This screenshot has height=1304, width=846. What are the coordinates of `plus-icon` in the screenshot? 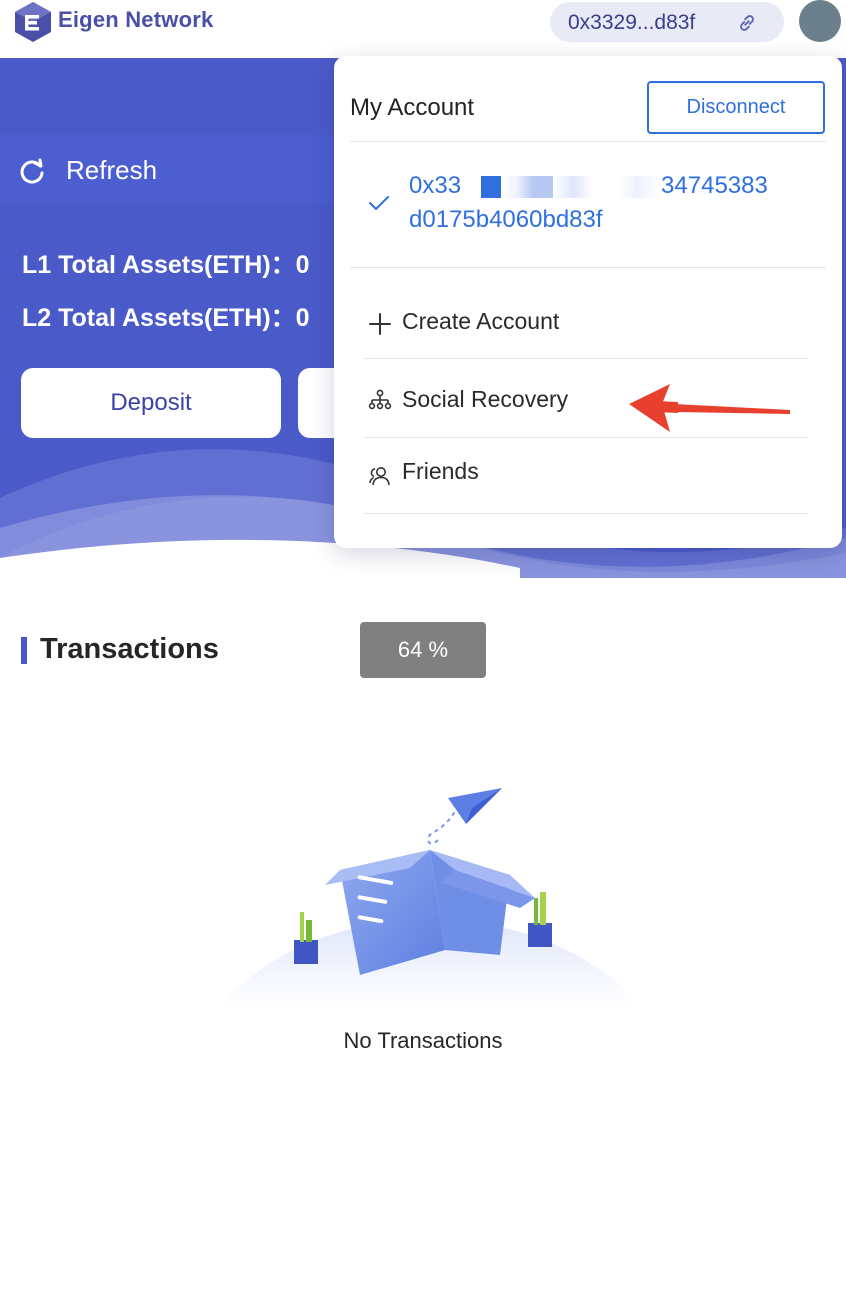 It's located at (380, 324).